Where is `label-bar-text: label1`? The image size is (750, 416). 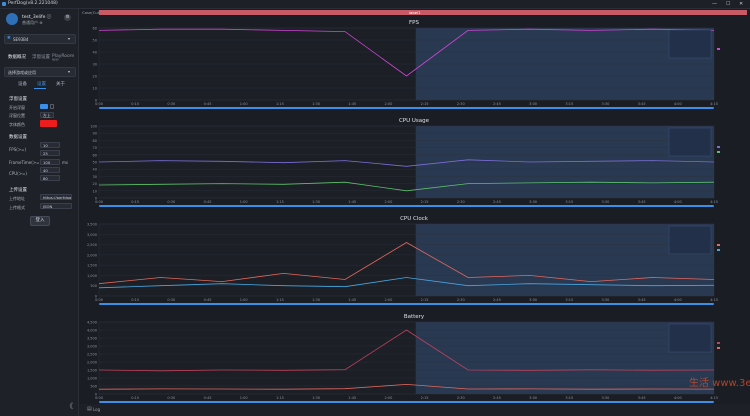 label-bar-text: label1 is located at coordinates (415, 12).